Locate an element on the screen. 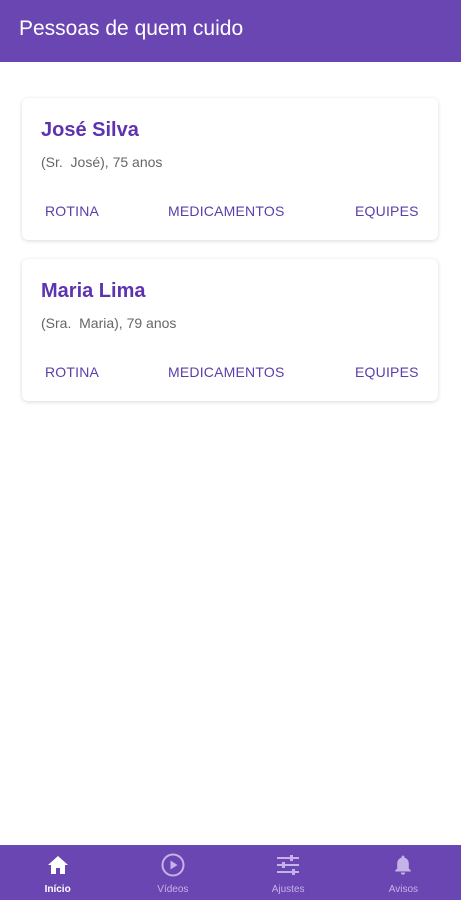 This screenshot has width=461, height=900. bell-icon is located at coordinates (403, 865).